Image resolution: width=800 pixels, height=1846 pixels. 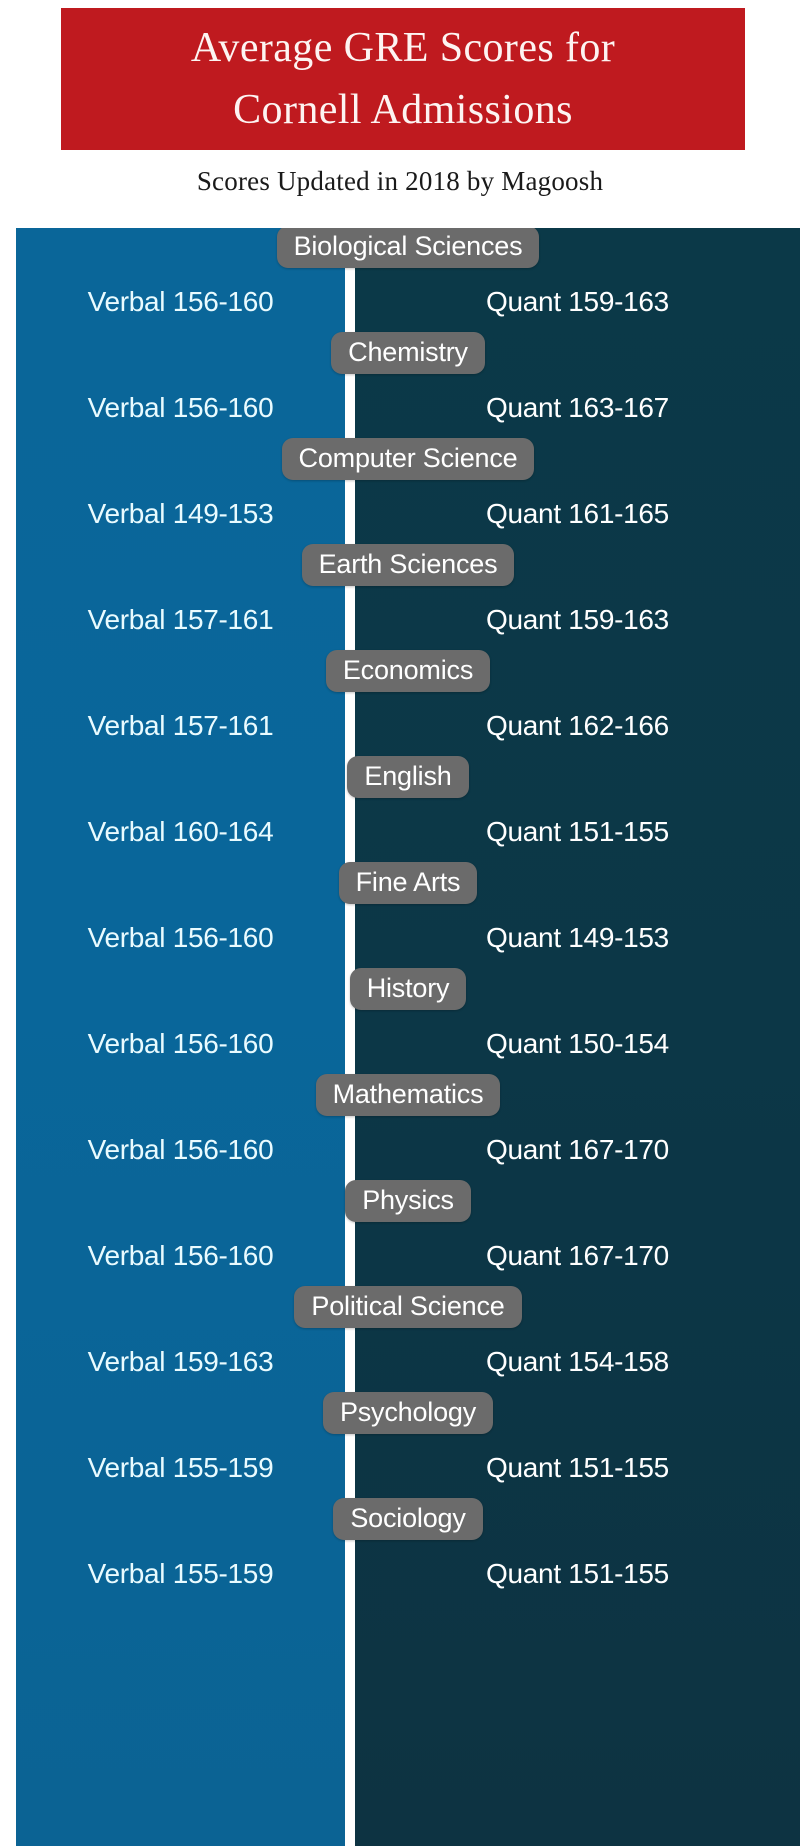 I want to click on subject-pill: Sociology, so click(x=408, y=1519).